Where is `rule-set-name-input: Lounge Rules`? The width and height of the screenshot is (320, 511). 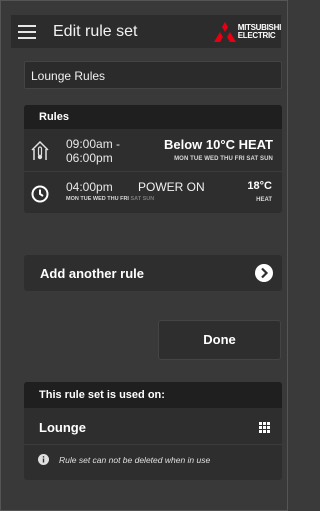
rule-set-name-input: Lounge Rules is located at coordinates (153, 75).